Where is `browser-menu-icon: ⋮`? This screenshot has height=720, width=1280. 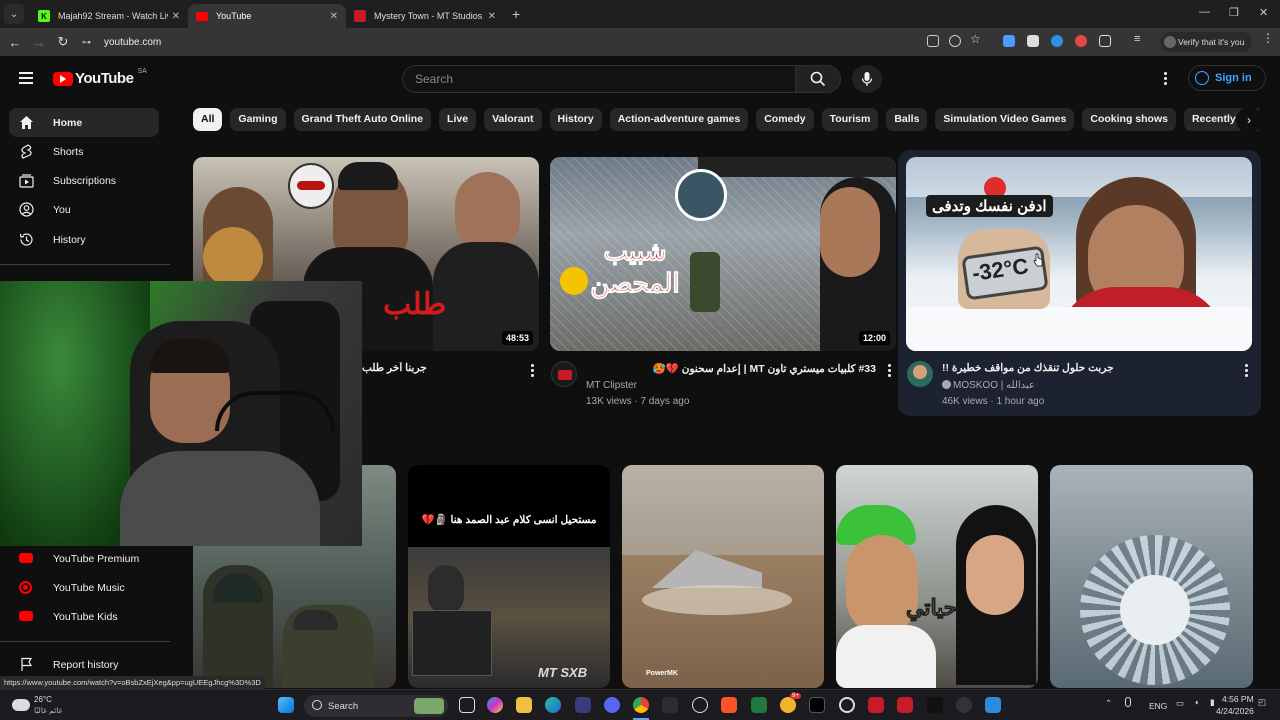 browser-menu-icon: ⋮ is located at coordinates (1268, 38).